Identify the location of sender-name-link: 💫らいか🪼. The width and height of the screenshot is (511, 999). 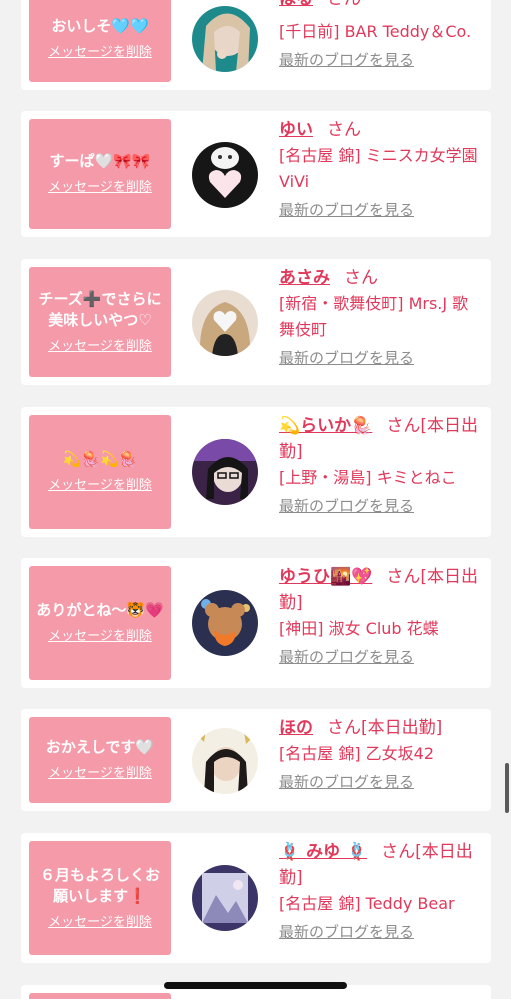
(325, 426).